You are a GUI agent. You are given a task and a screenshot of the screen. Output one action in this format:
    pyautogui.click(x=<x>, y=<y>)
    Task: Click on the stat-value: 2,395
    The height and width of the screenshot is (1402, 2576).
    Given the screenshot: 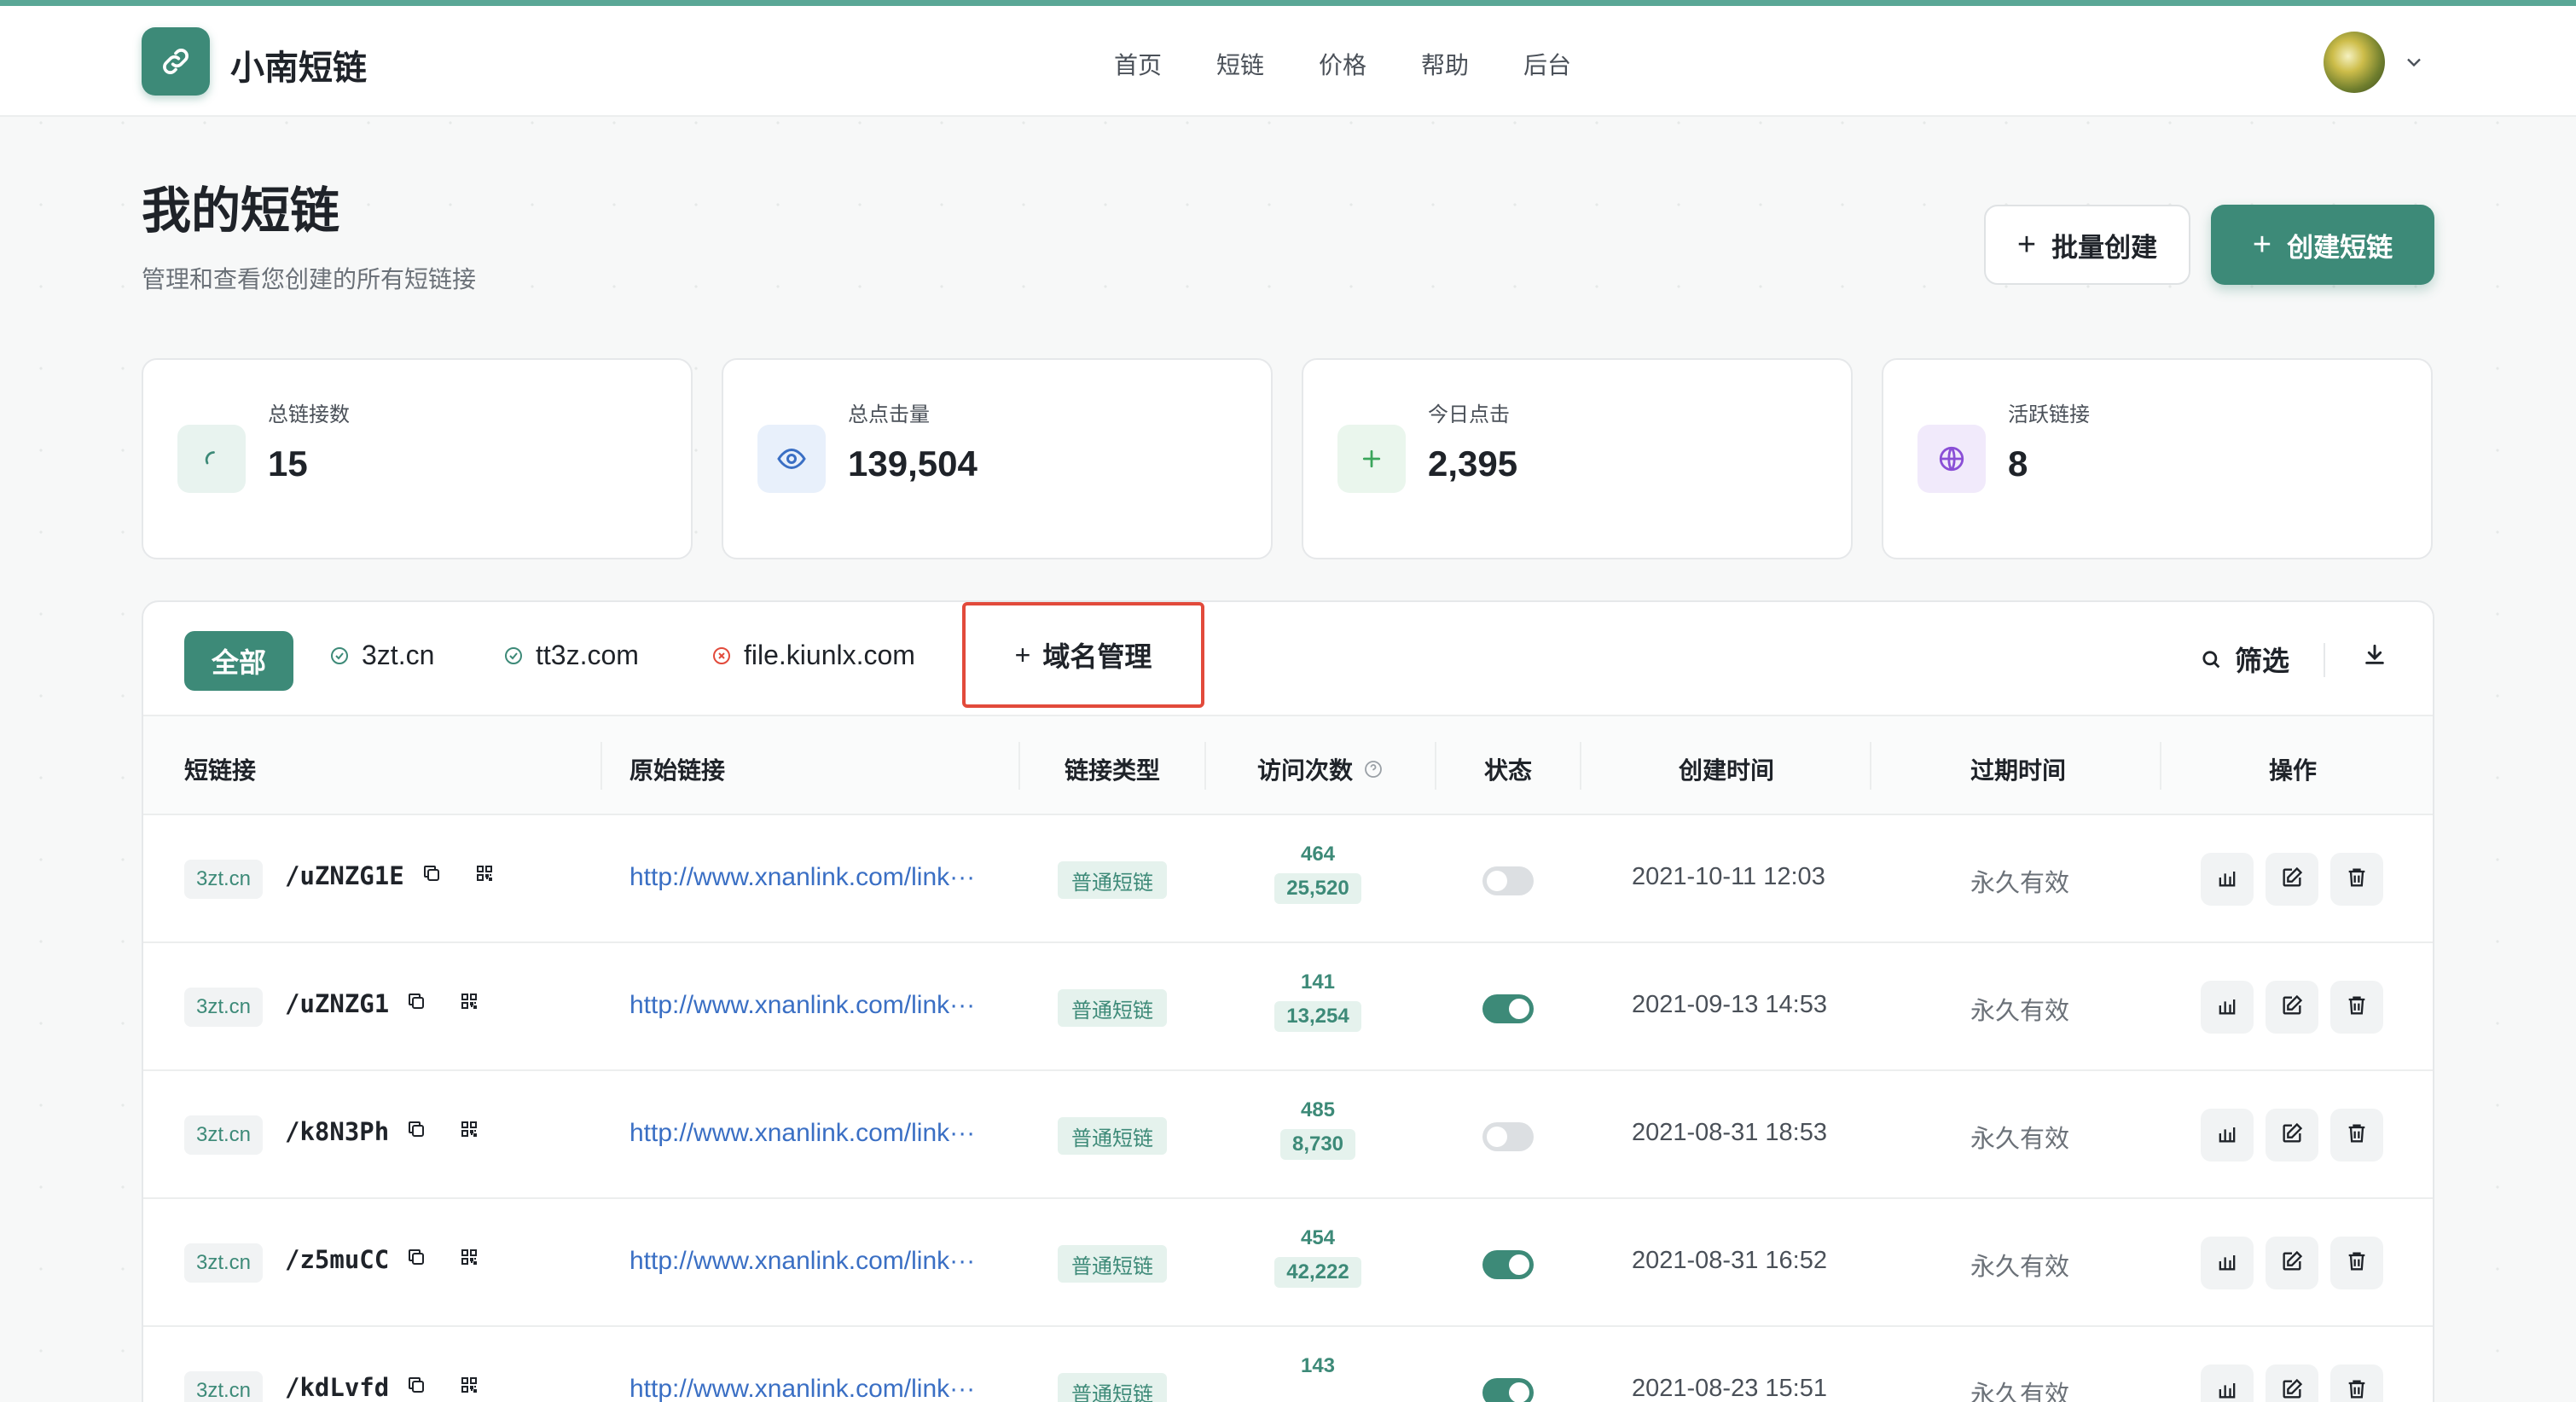 What is the action you would take?
    pyautogui.click(x=1473, y=463)
    